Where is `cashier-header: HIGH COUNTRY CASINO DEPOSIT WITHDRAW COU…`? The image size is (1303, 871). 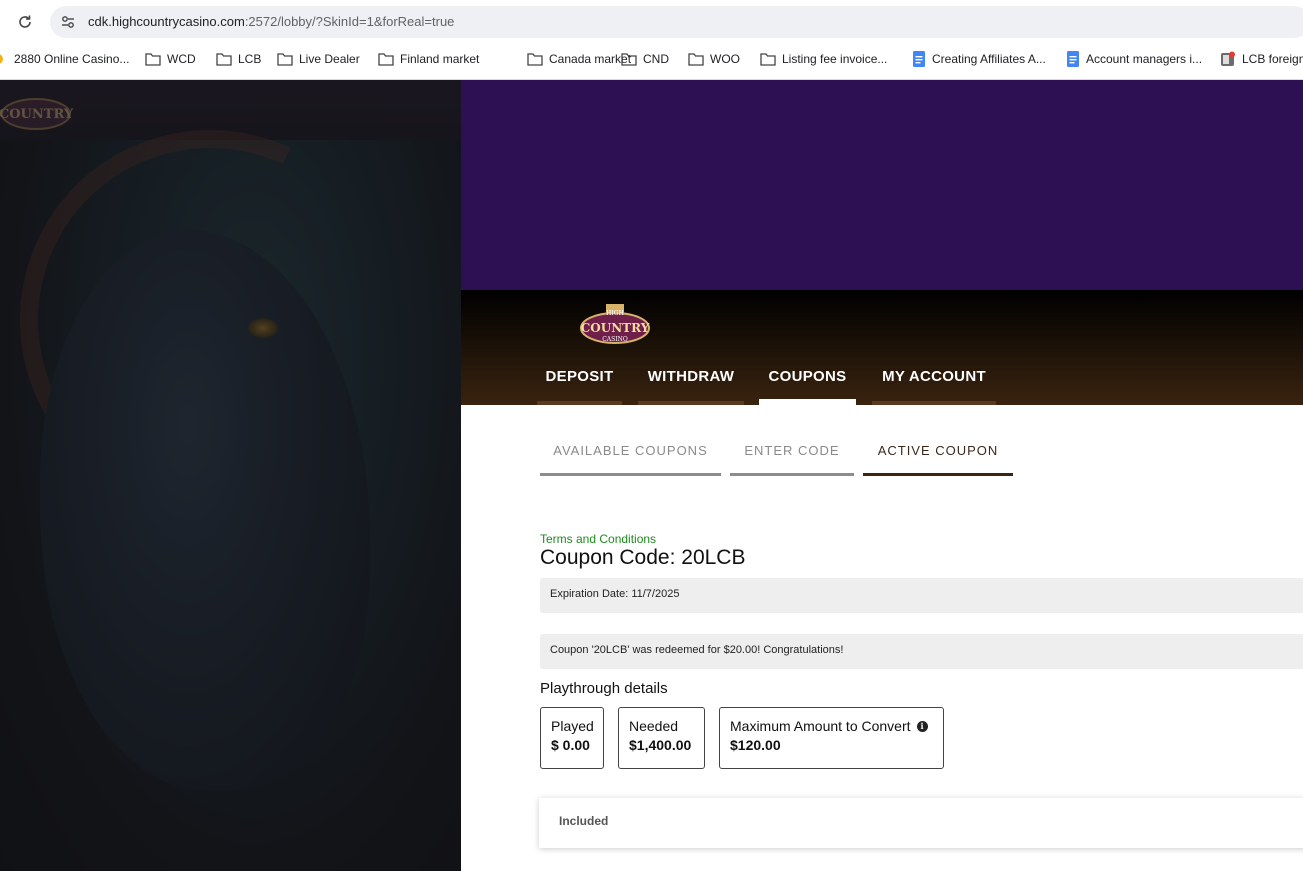
cashier-header: HIGH COUNTRY CASINO DEPOSIT WITHDRAW COU… is located at coordinates (882, 347).